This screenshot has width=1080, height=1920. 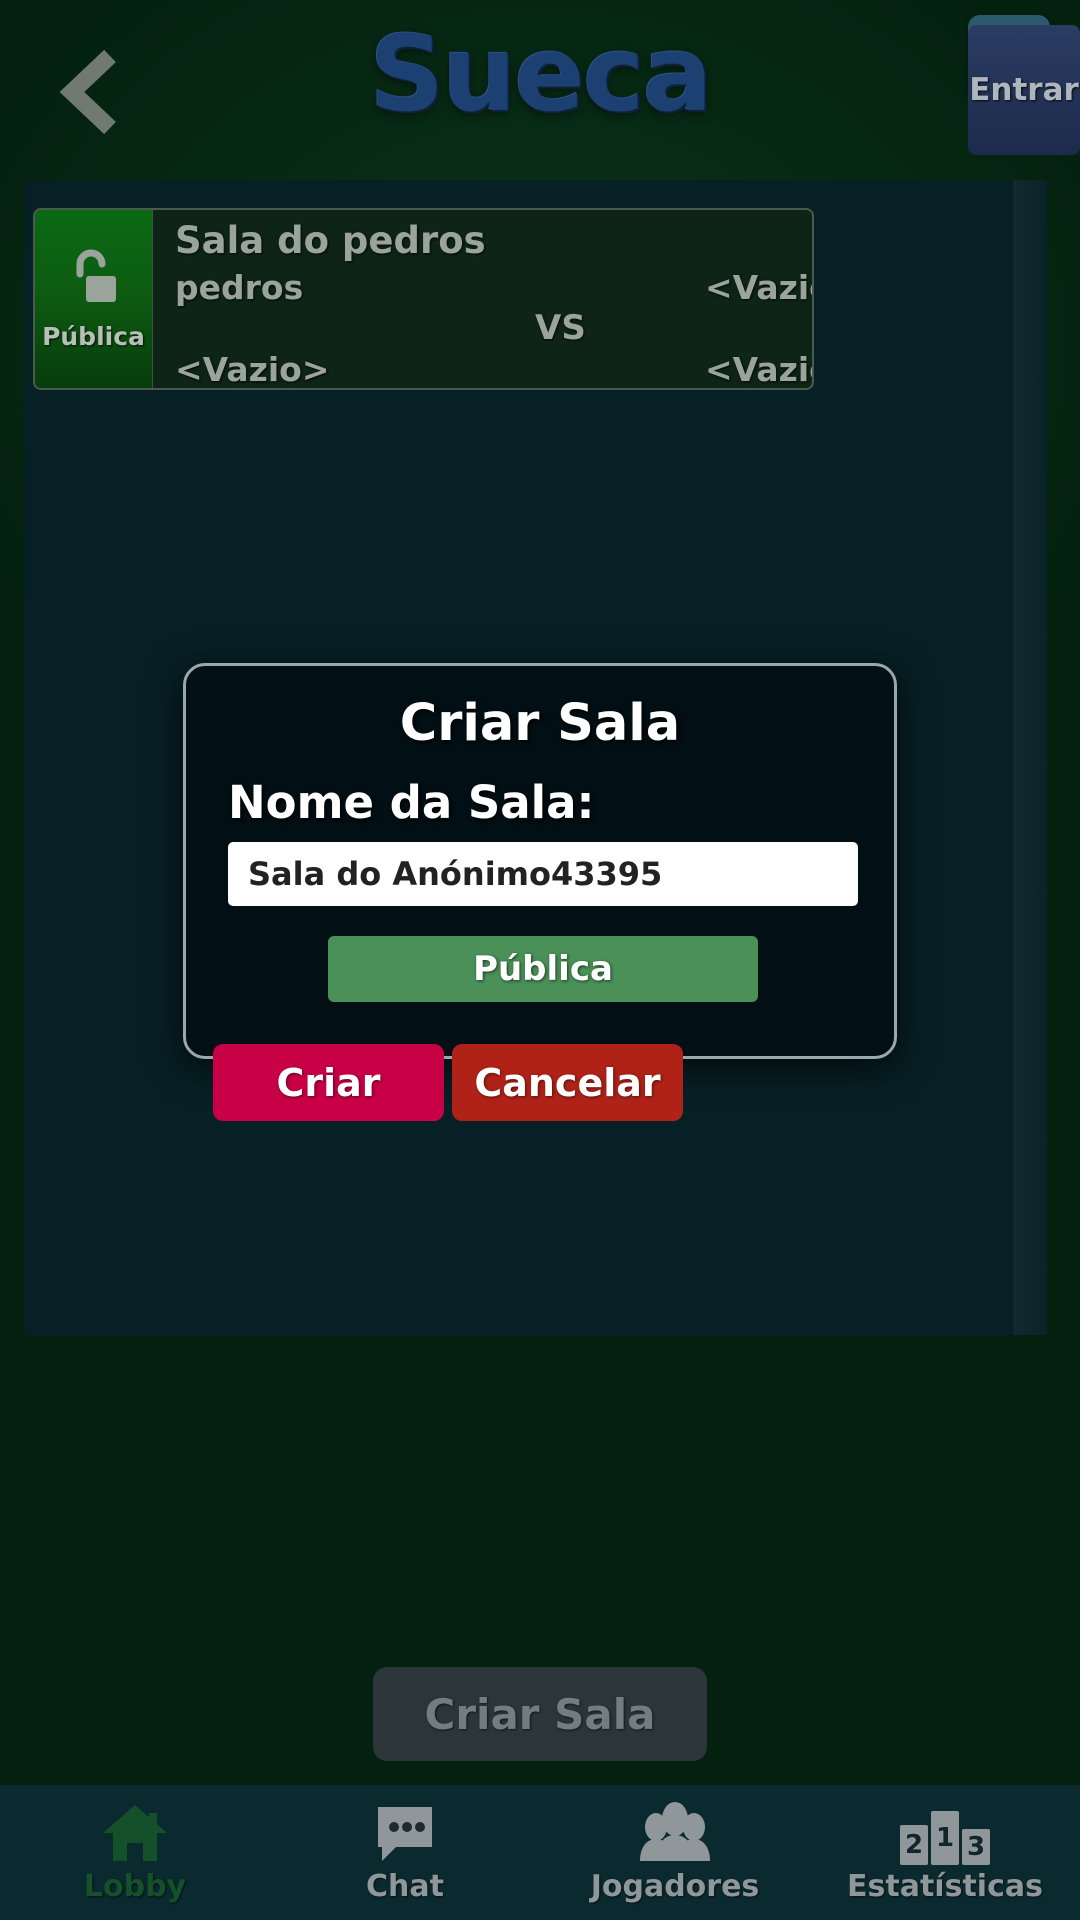 What do you see at coordinates (405, 1833) in the screenshot?
I see `chat-bubble-icon` at bounding box center [405, 1833].